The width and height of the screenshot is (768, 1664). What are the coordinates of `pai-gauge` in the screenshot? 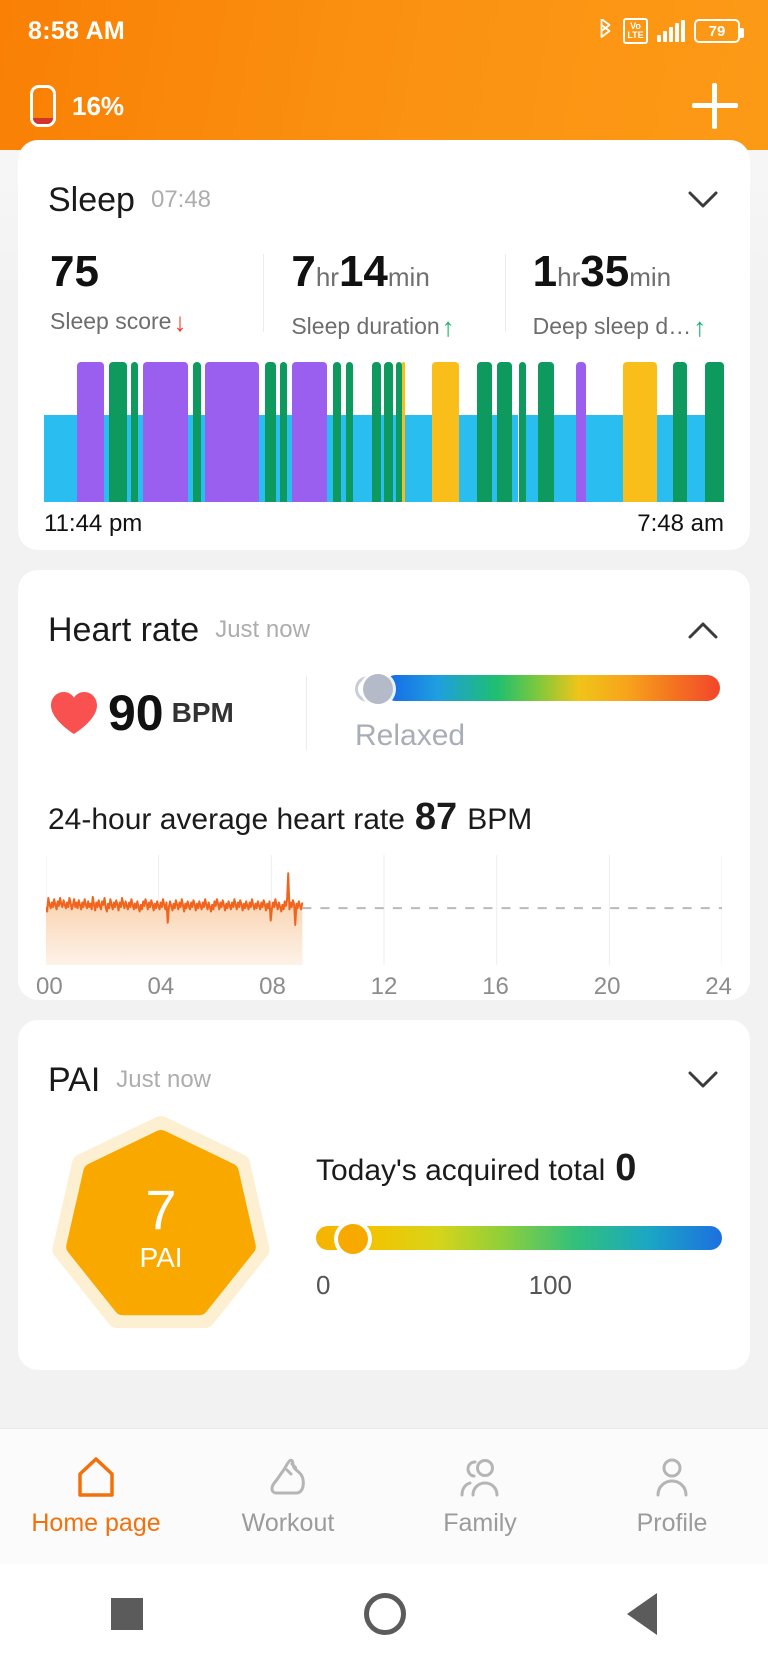 It's located at (519, 1239).